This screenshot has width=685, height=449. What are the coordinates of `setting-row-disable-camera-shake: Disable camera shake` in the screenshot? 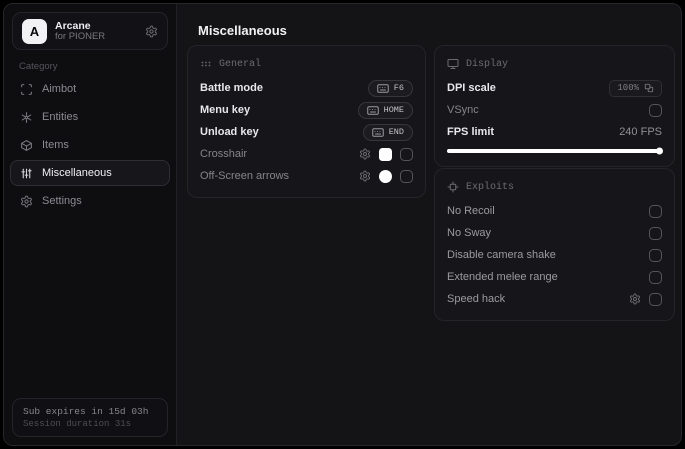 It's located at (554, 255).